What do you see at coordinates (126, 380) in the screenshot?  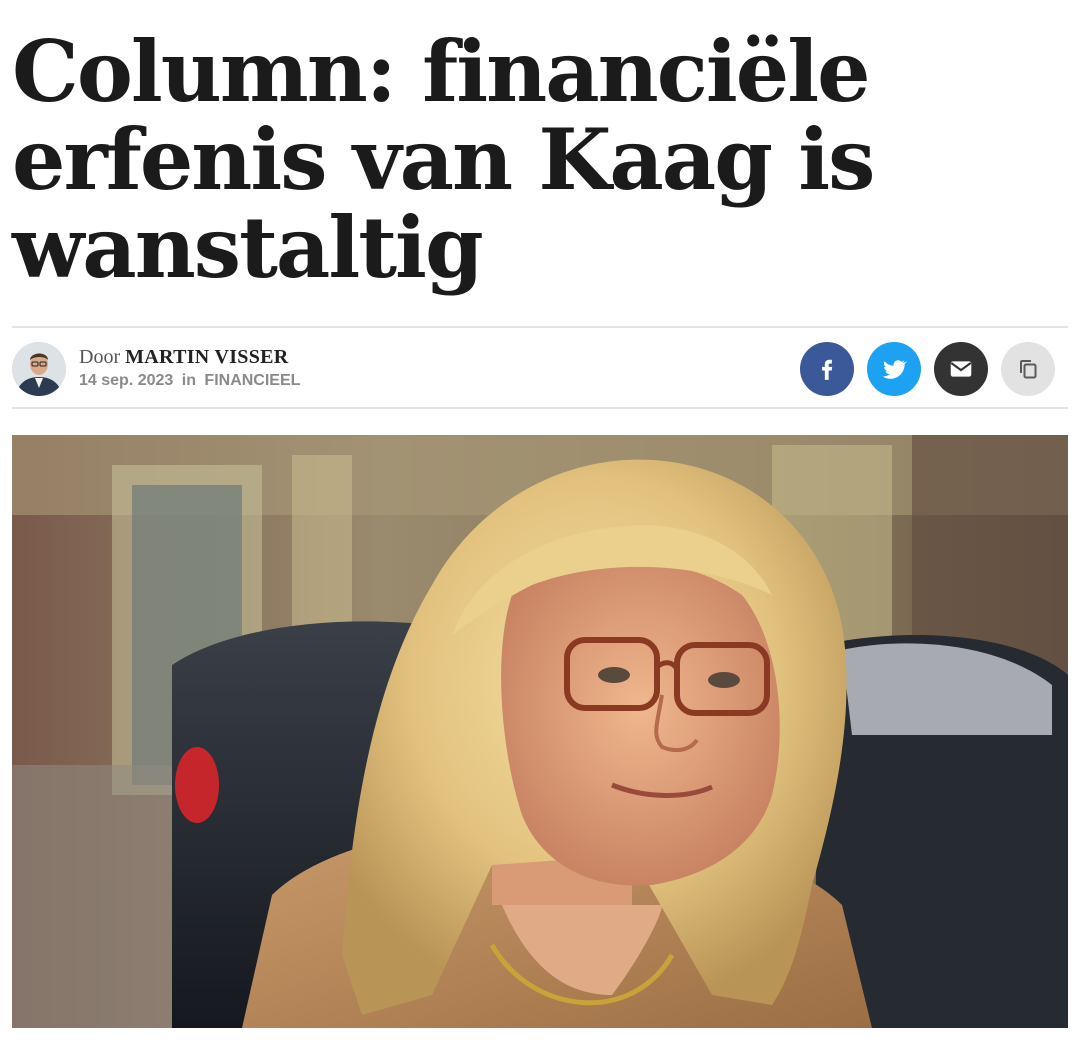 I see `publish-date: 14 sep. 2023` at bounding box center [126, 380].